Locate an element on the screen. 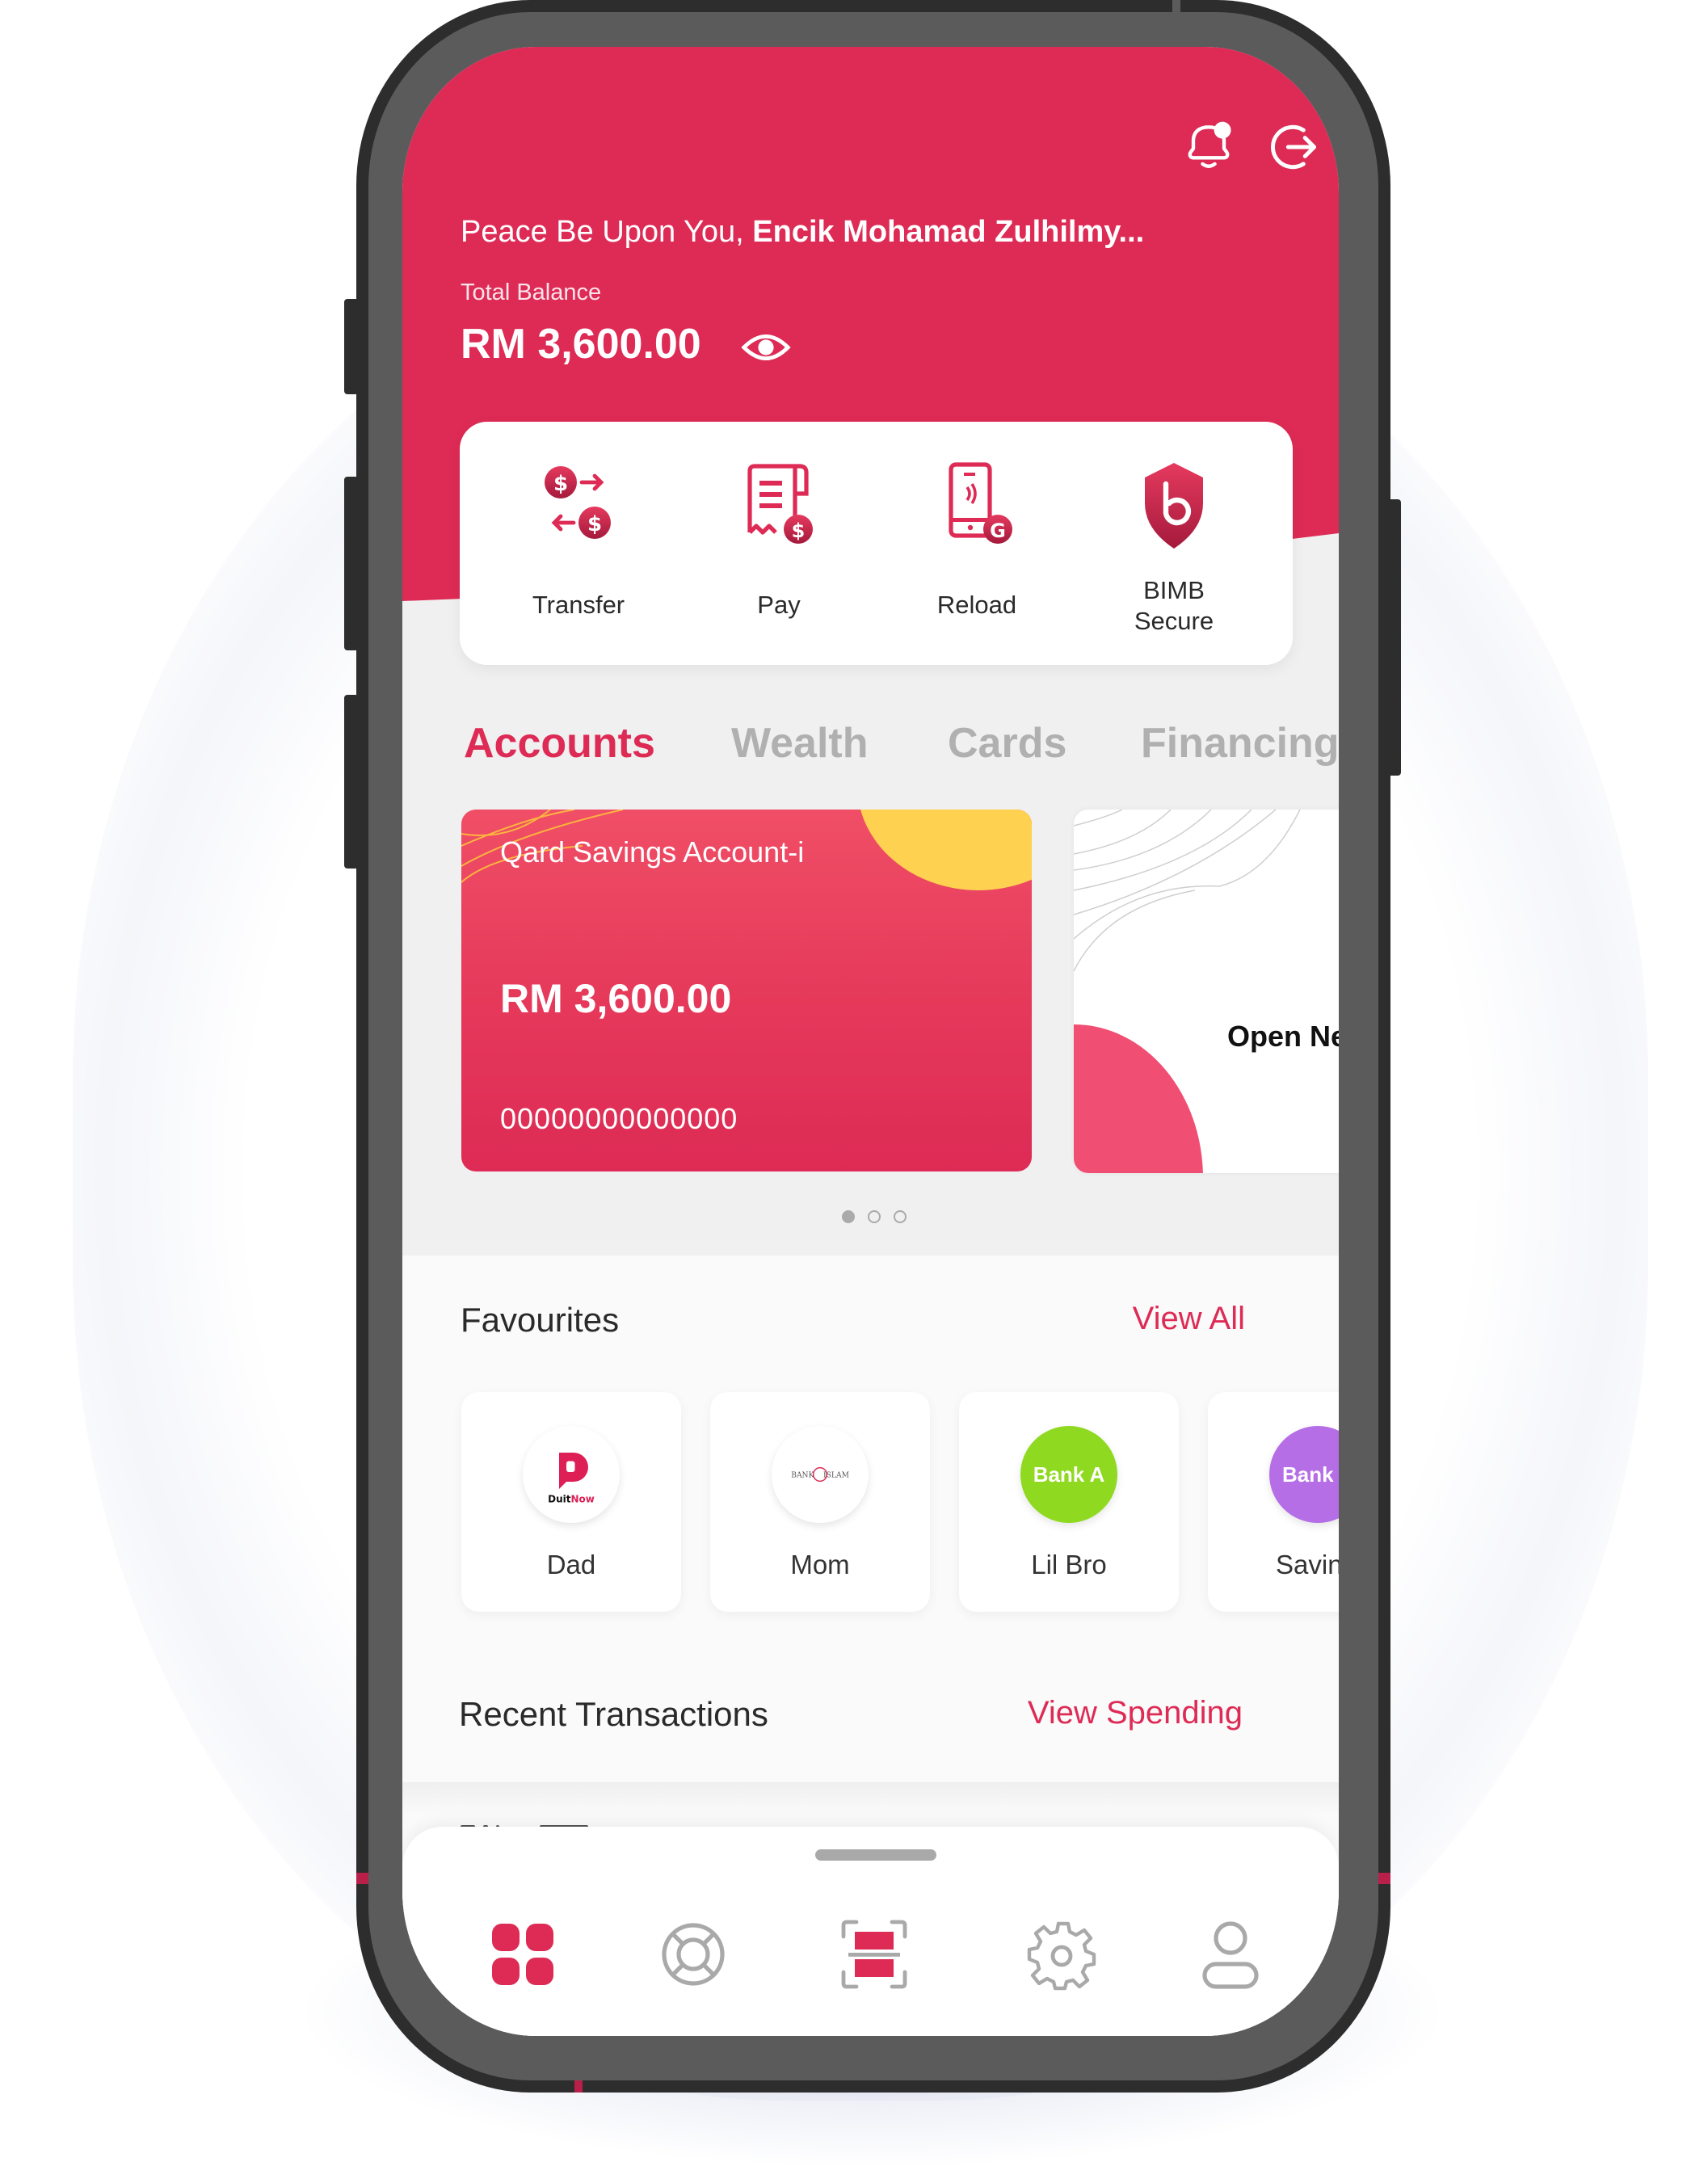 This screenshot has width=1708, height=2183. qr-scan-icon is located at coordinates (874, 1954).